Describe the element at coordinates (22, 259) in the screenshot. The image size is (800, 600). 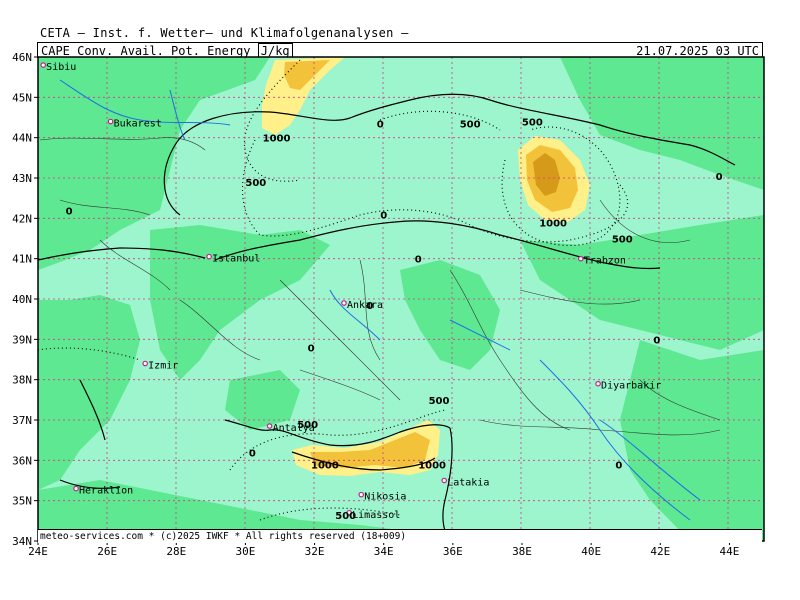
I see `lat-tick-label: 41N` at that location.